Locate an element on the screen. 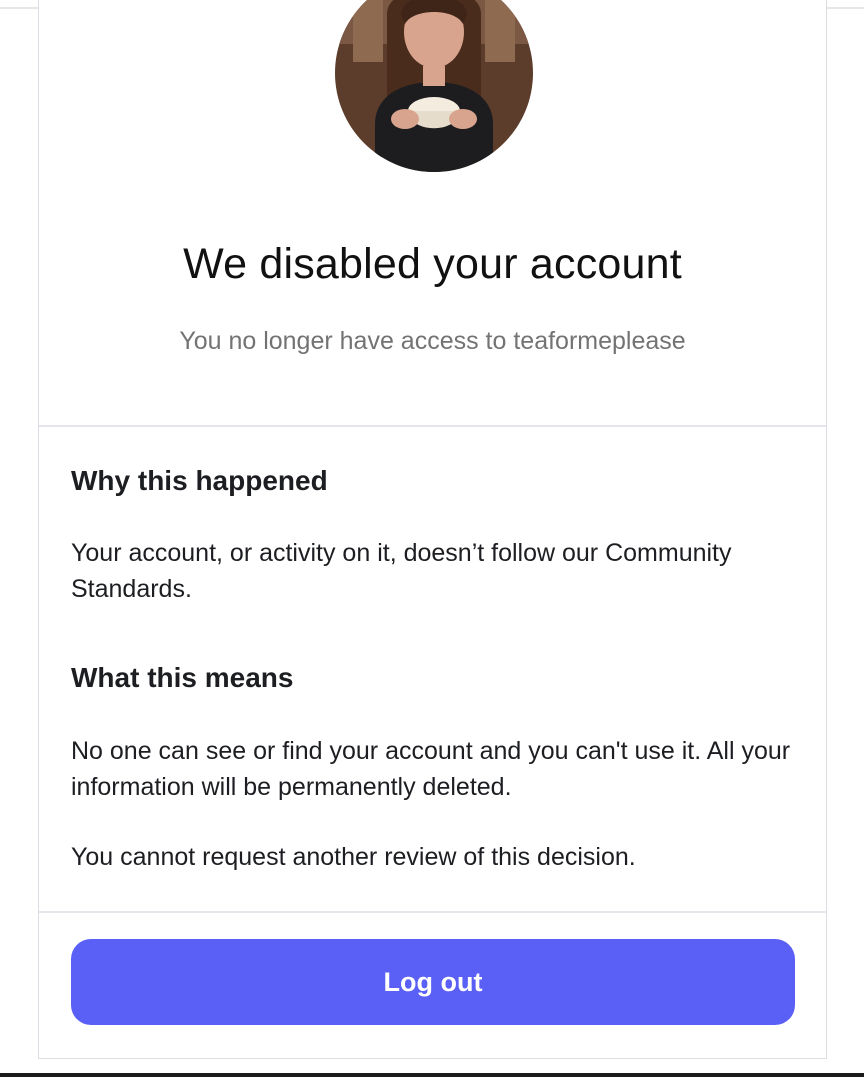  bottom-border is located at coordinates (432, 1075).